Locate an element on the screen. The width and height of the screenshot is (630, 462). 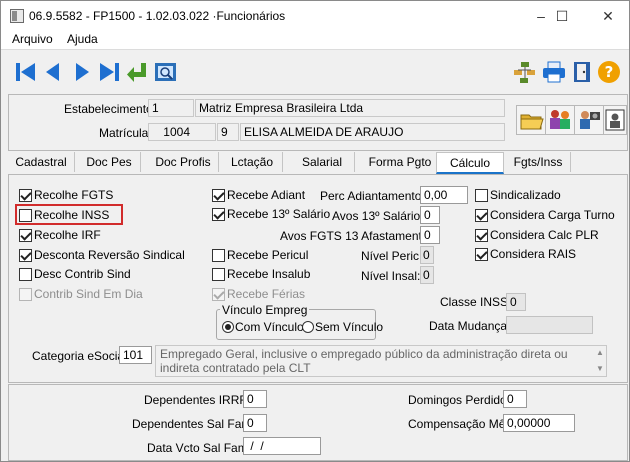
camera-person-icon is located at coordinates (590, 120).